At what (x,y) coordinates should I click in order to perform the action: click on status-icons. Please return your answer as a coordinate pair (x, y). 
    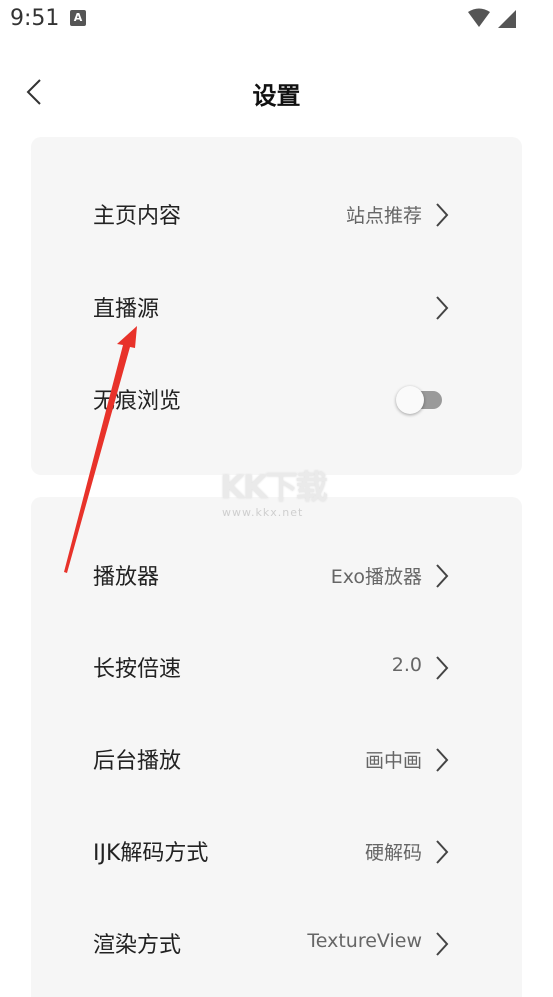
    Looking at the image, I should click on (493, 21).